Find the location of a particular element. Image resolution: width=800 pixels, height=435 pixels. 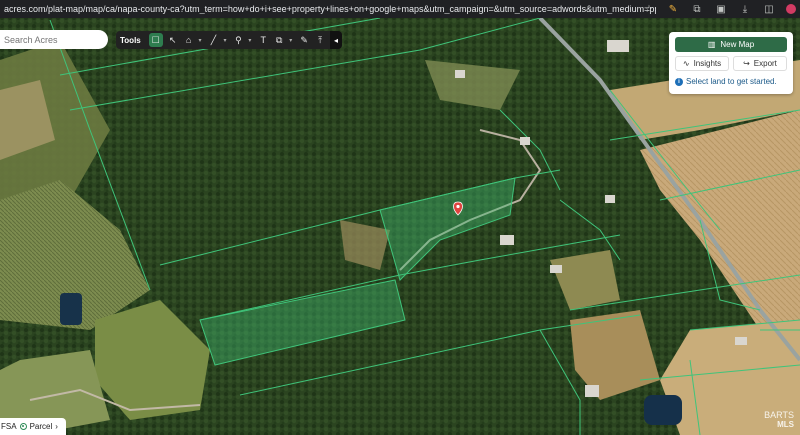

insights-button: ∿ Insights is located at coordinates (702, 63).